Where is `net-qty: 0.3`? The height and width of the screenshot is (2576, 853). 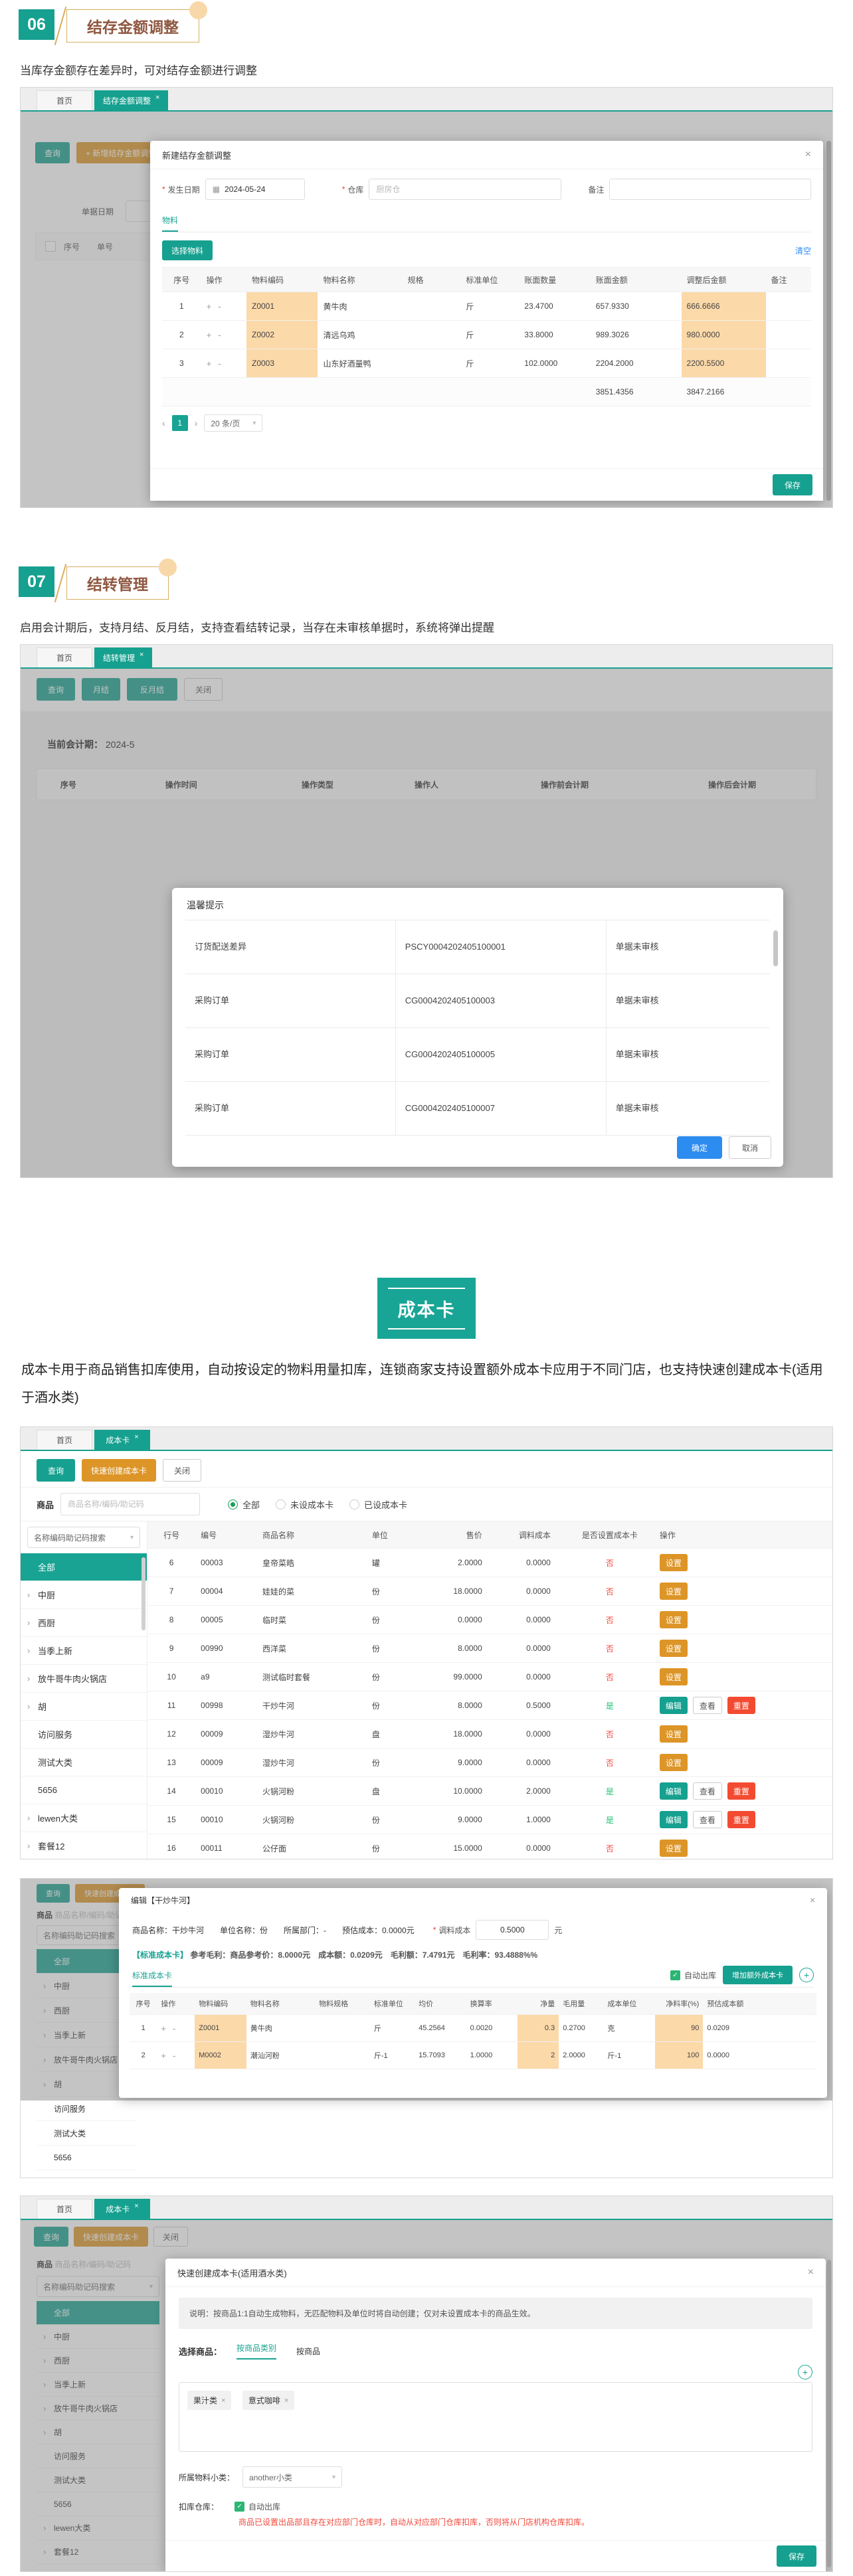
net-qty: 0.3 is located at coordinates (538, 2028).